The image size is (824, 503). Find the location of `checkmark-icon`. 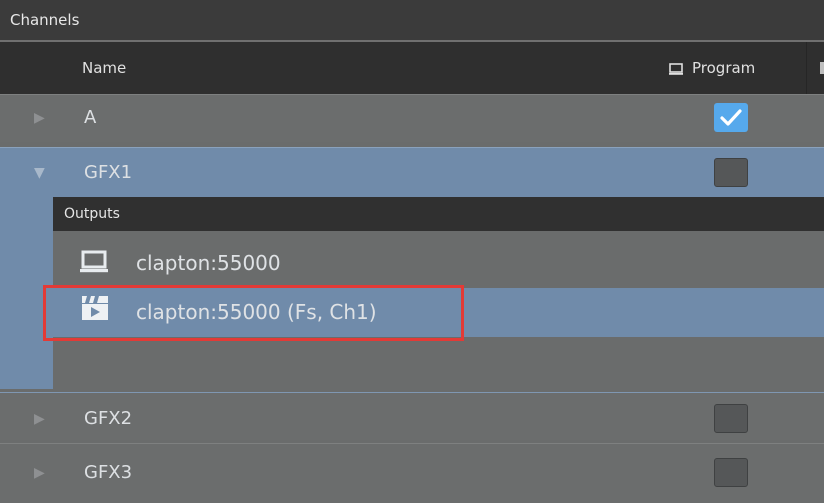

checkmark-icon is located at coordinates (731, 117).